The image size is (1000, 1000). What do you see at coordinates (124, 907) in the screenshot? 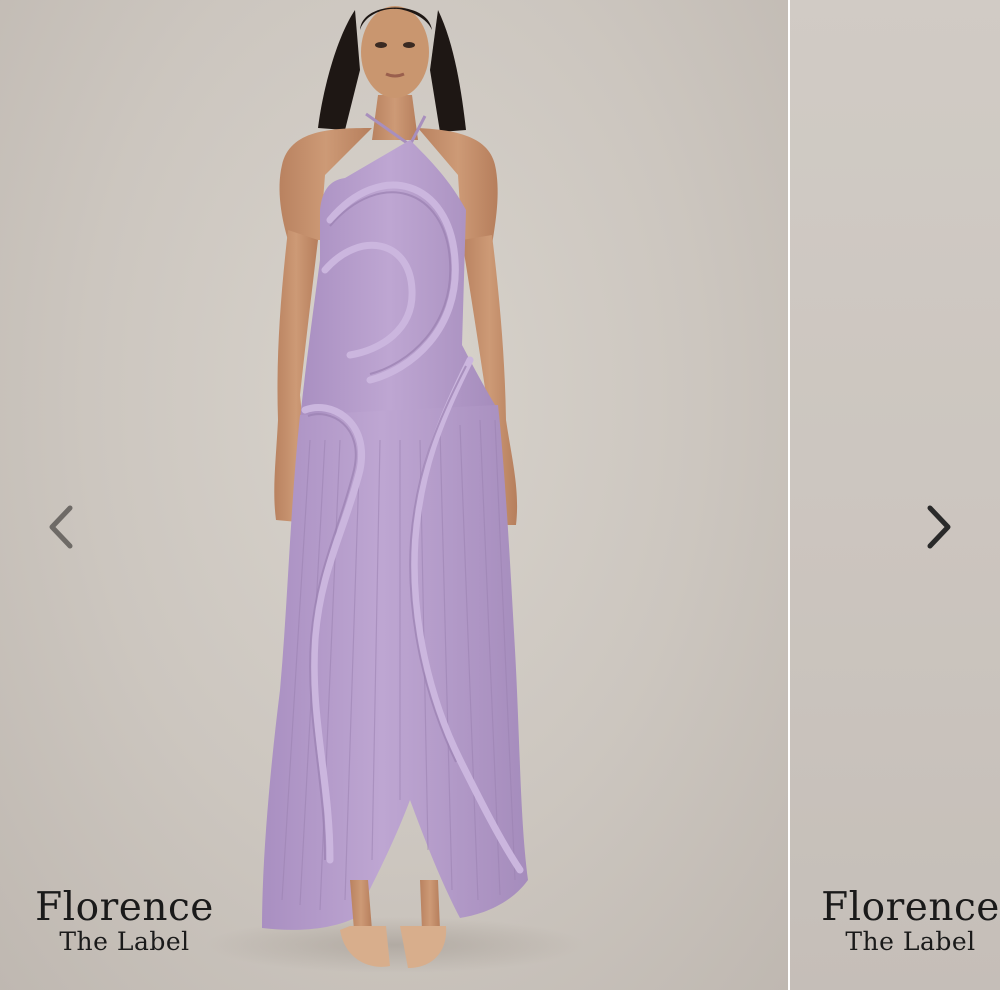
I see `brand-name: Florence` at bounding box center [124, 907].